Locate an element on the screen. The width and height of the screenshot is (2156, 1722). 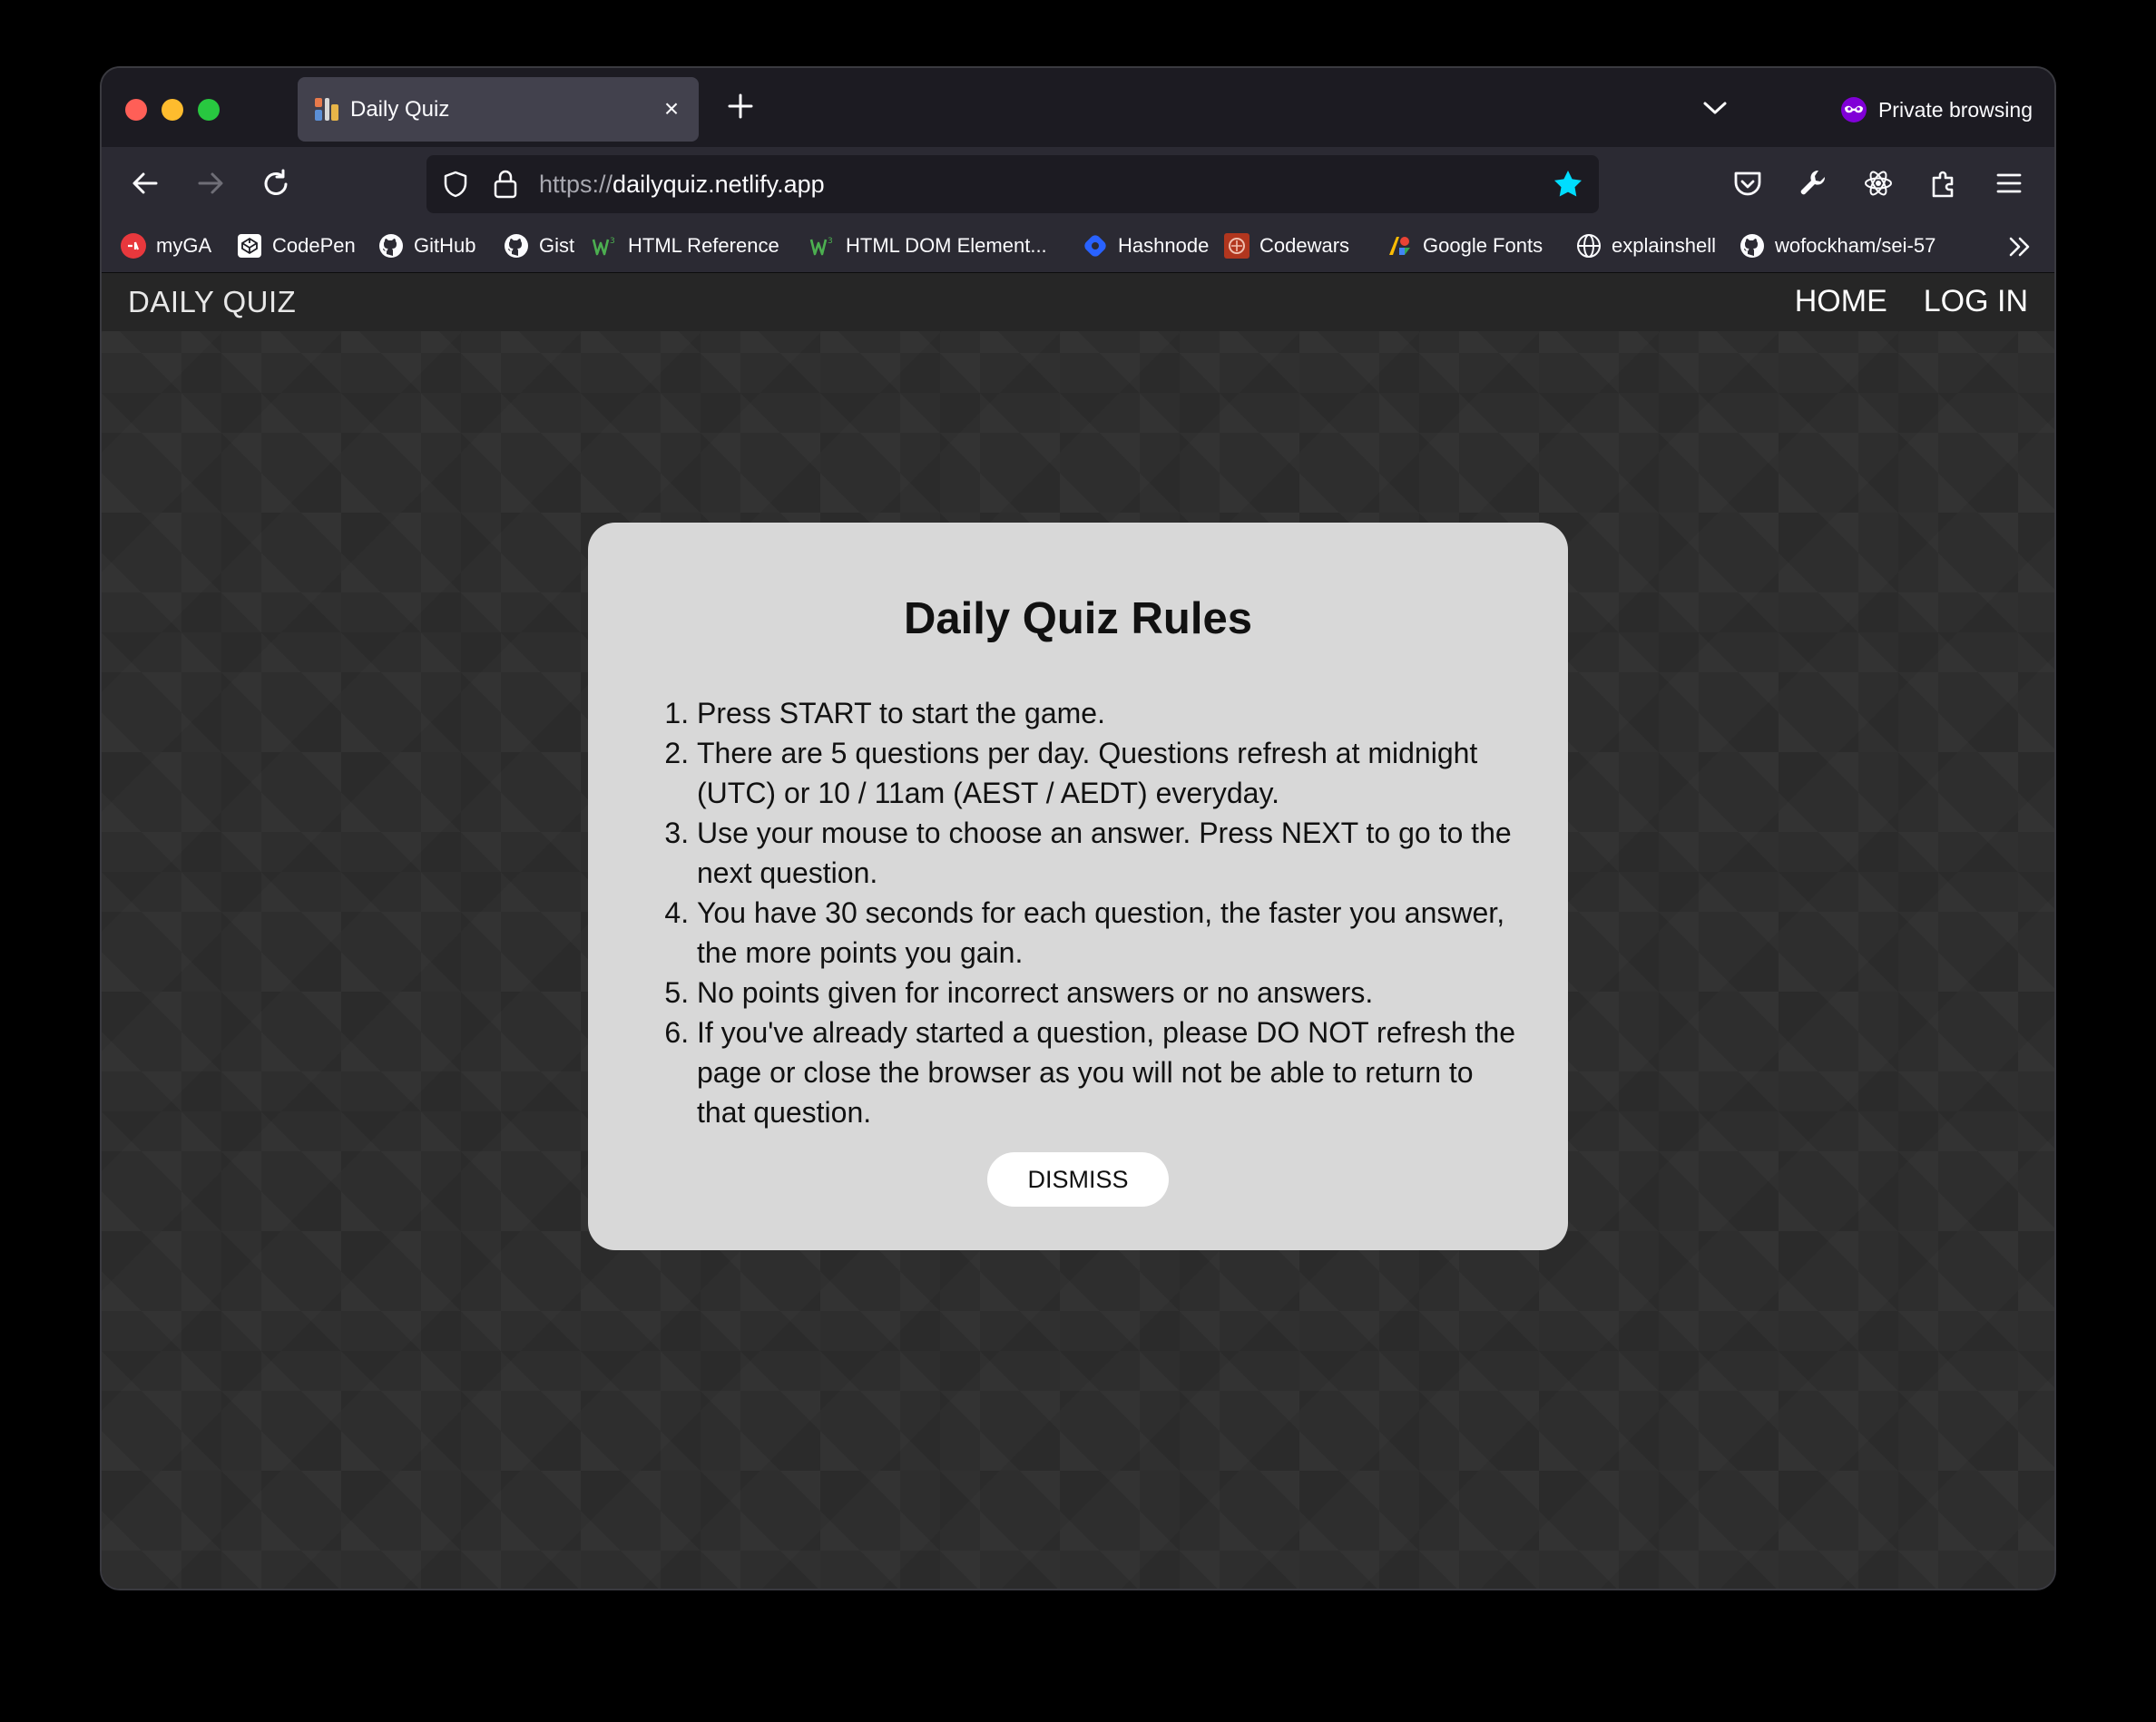
bookmark-label: explainshell is located at coordinates (1664, 246).